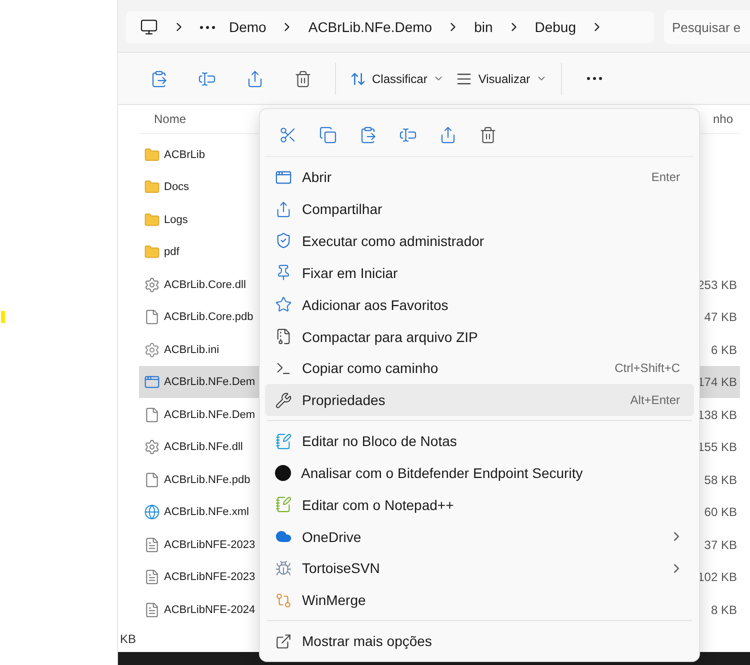  What do you see at coordinates (720, 545) in the screenshot?
I see `file-size: 37 KB` at bounding box center [720, 545].